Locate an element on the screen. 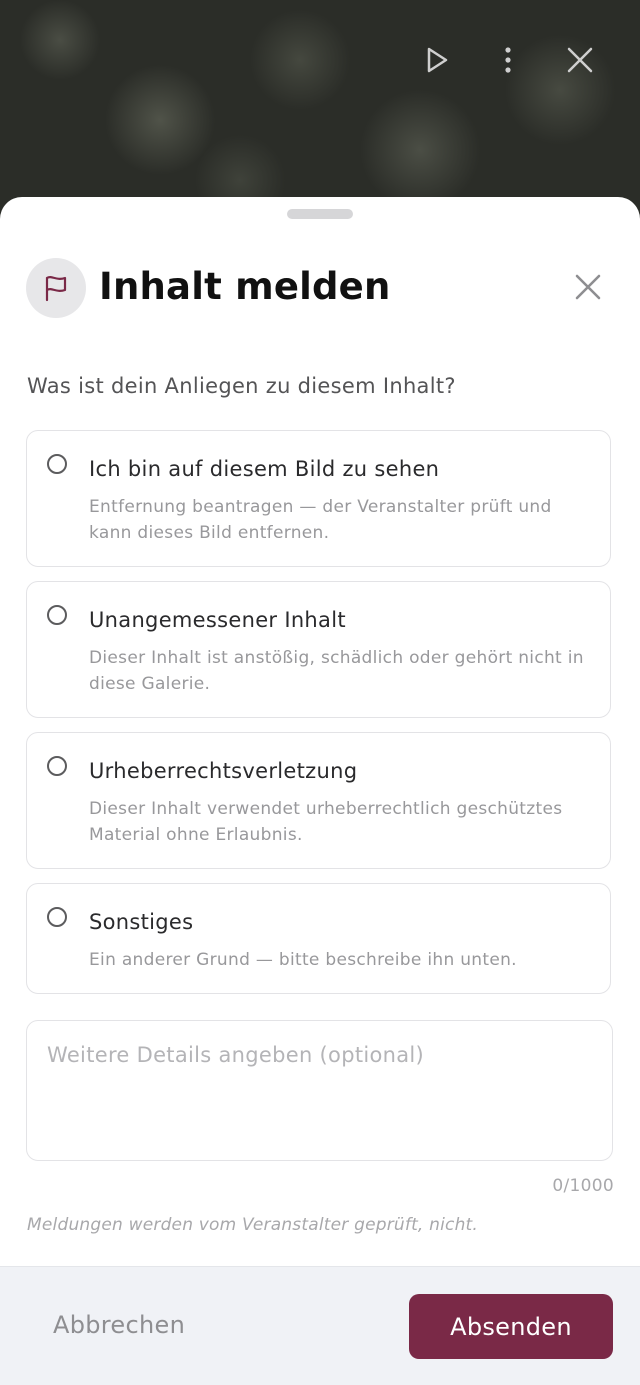 The height and width of the screenshot is (1385, 640). option-title: Urheberrechtsverletzung is located at coordinates (223, 771).